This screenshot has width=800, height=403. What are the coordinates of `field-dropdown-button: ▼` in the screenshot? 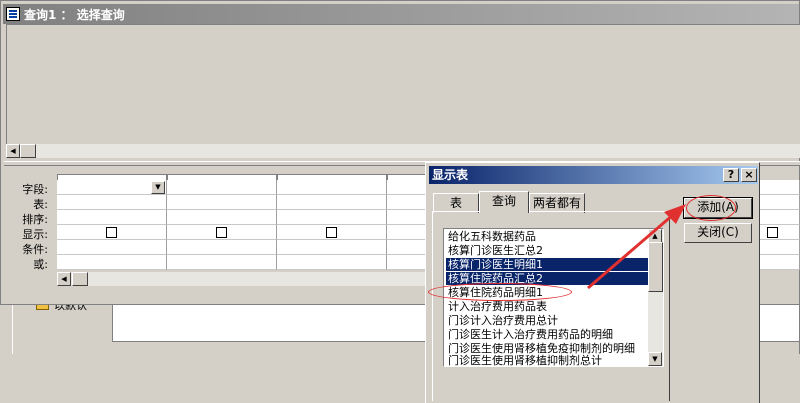 It's located at (158, 187).